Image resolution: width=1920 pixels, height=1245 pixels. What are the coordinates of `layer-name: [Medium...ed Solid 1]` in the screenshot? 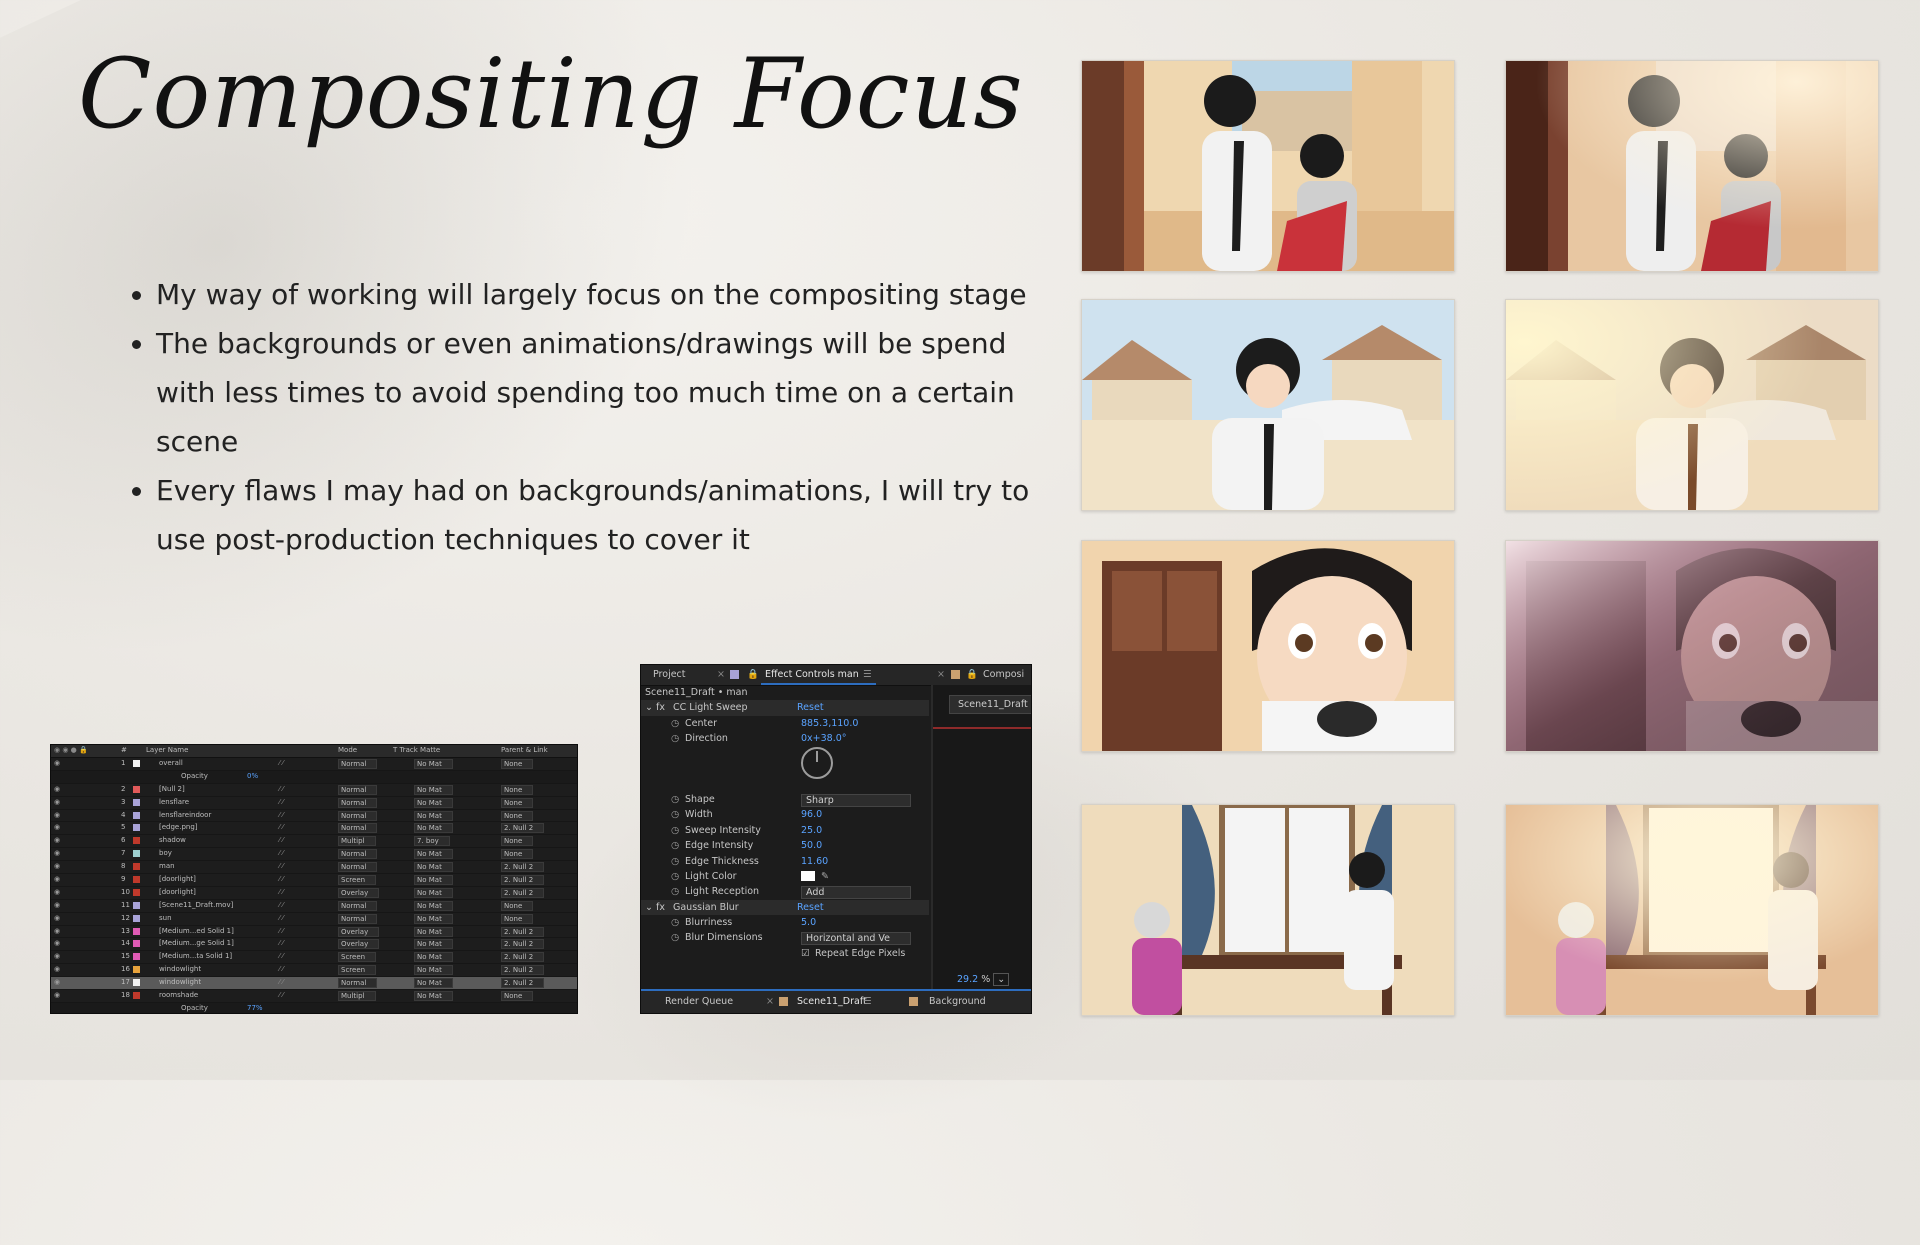 It's located at (219, 931).